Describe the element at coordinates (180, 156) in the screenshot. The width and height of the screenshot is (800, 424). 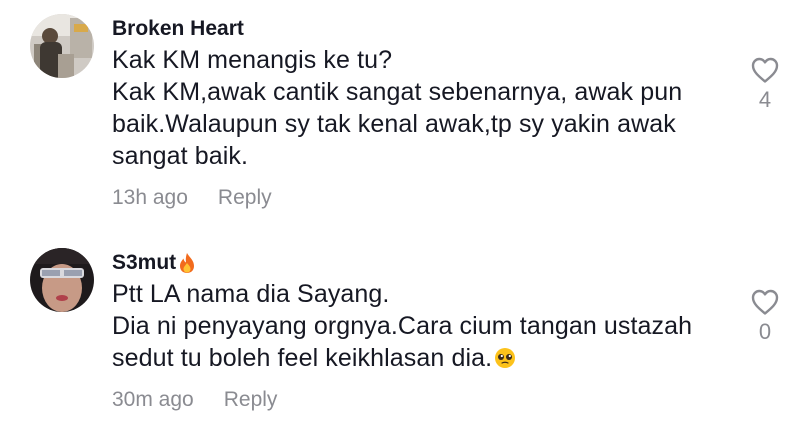
I see `comment-text-line: sangat baik.` at that location.